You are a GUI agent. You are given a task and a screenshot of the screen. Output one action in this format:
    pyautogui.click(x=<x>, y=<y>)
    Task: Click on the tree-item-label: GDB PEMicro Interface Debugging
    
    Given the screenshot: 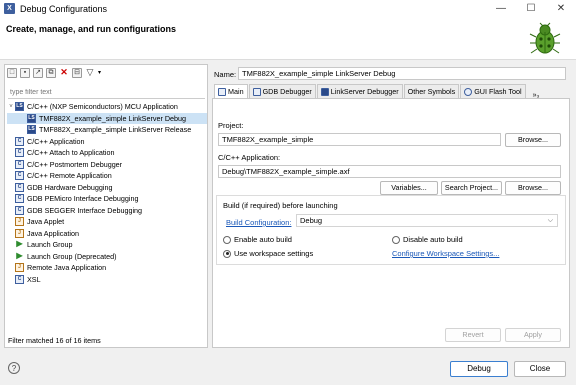 What is the action you would take?
    pyautogui.click(x=83, y=199)
    